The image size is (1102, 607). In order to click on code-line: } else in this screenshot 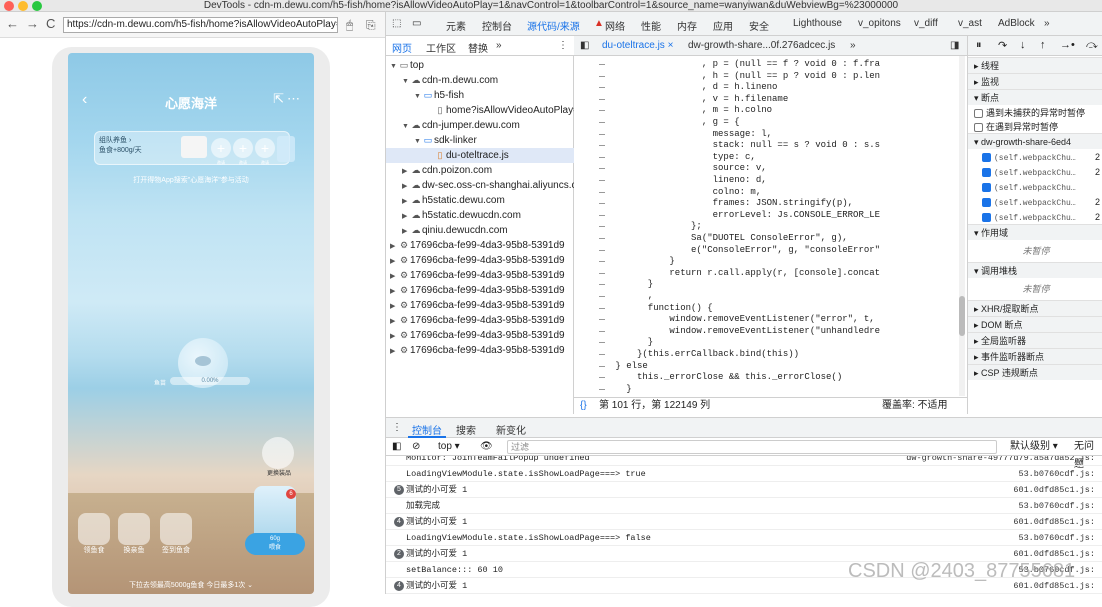, I will do `click(628, 366)`.